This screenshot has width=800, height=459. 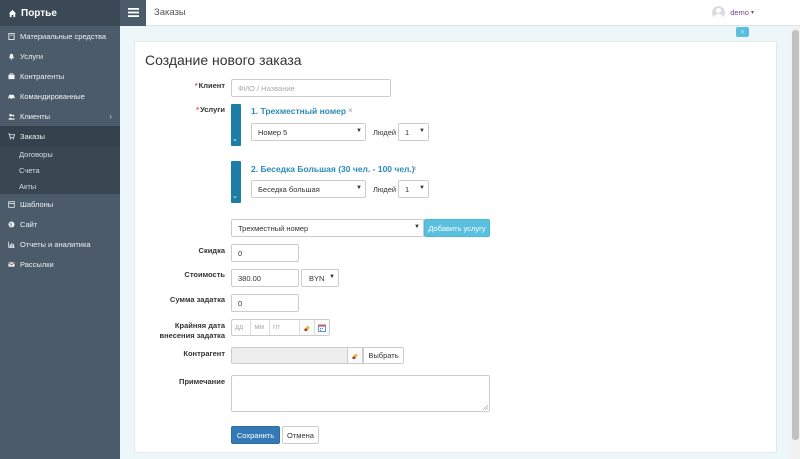 What do you see at coordinates (11, 96) in the screenshot?
I see `car-icon` at bounding box center [11, 96].